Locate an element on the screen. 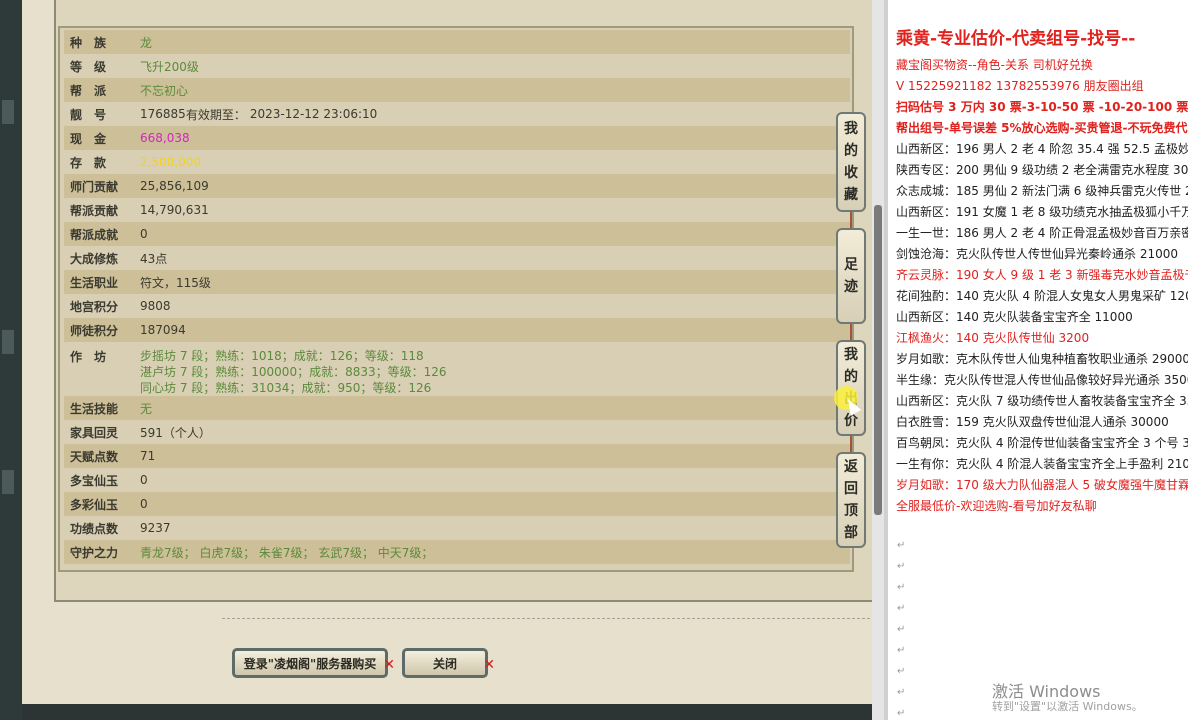 Image resolution: width=1188 pixels, height=720 pixels. info-row: 多彩仙玉 0 is located at coordinates (457, 504).